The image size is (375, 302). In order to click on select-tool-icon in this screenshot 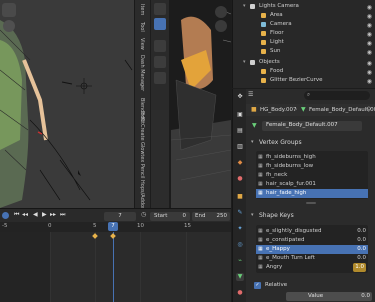, I will do `click(160, 9)`.